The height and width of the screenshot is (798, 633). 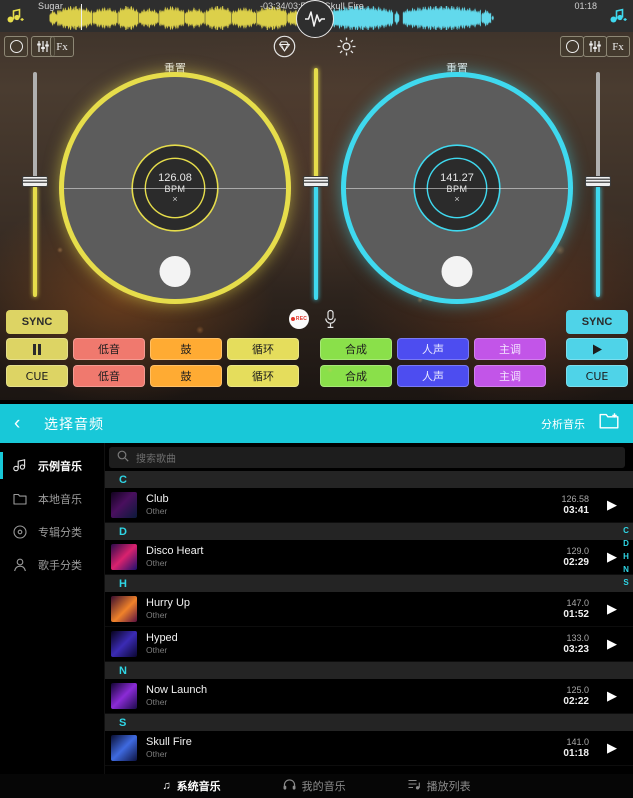 What do you see at coordinates (597, 349) in the screenshot?
I see `transport-button-right` at bounding box center [597, 349].